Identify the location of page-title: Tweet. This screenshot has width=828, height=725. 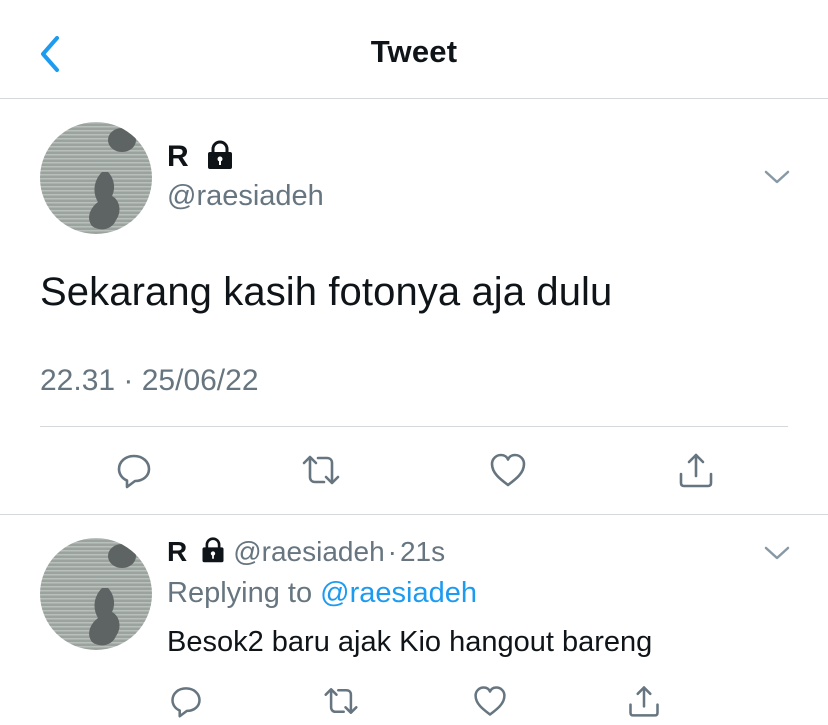
(414, 51).